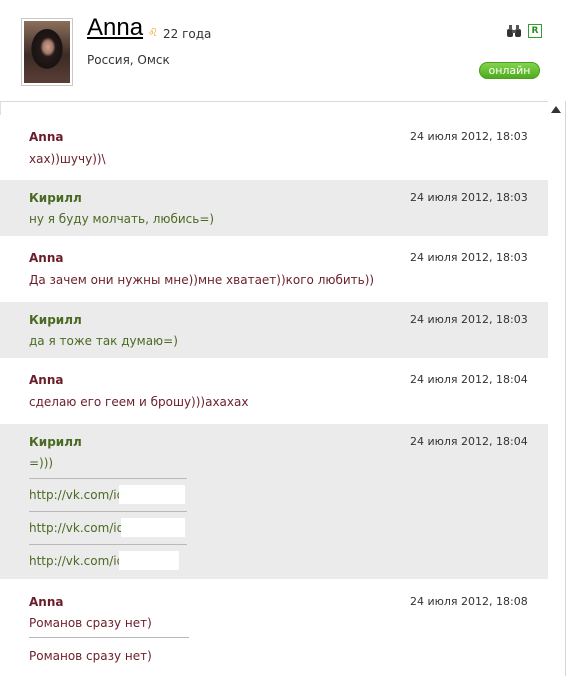 This screenshot has height=676, width=568. I want to click on scroll-up-arrow-icon, so click(556, 109).